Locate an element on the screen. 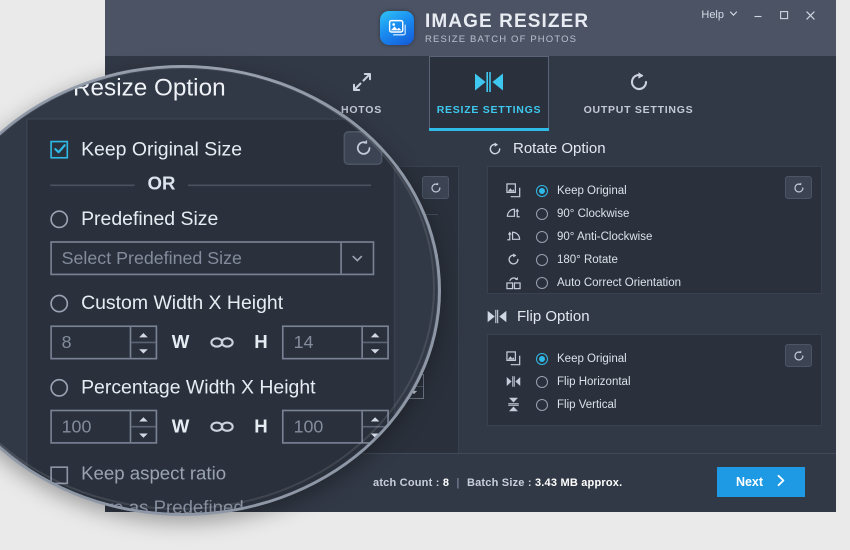 The image size is (850, 550). flip-keep-original-radio is located at coordinates (542, 358).